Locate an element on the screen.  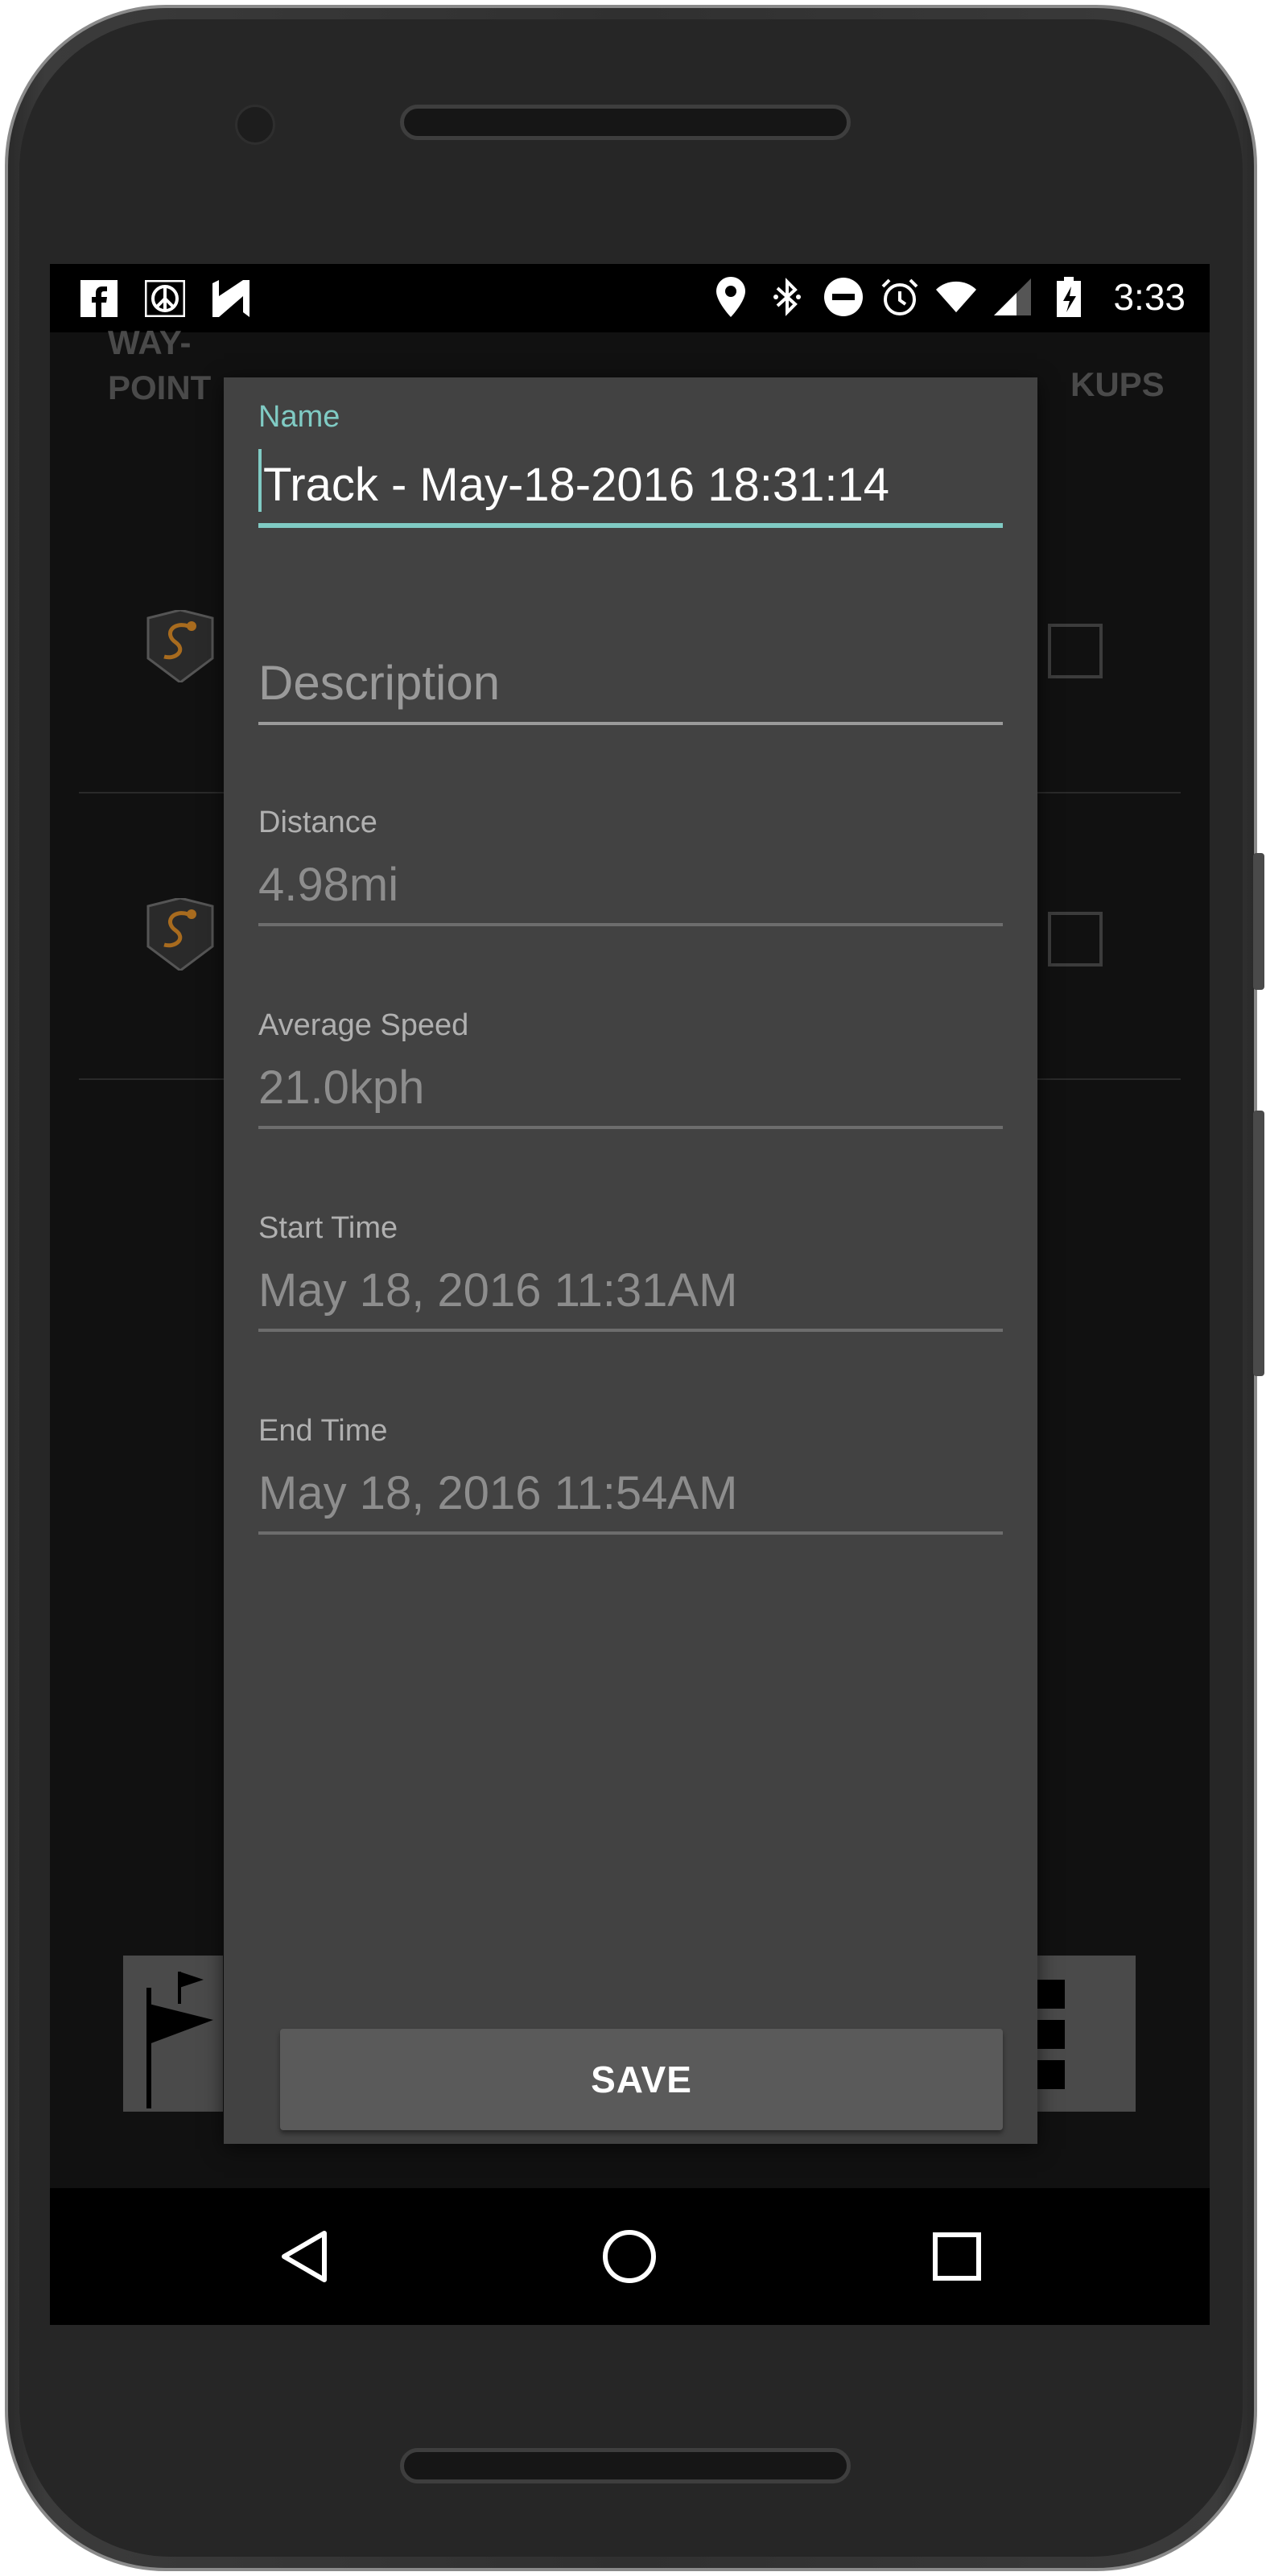
description-field: Description is located at coordinates (630, 690).